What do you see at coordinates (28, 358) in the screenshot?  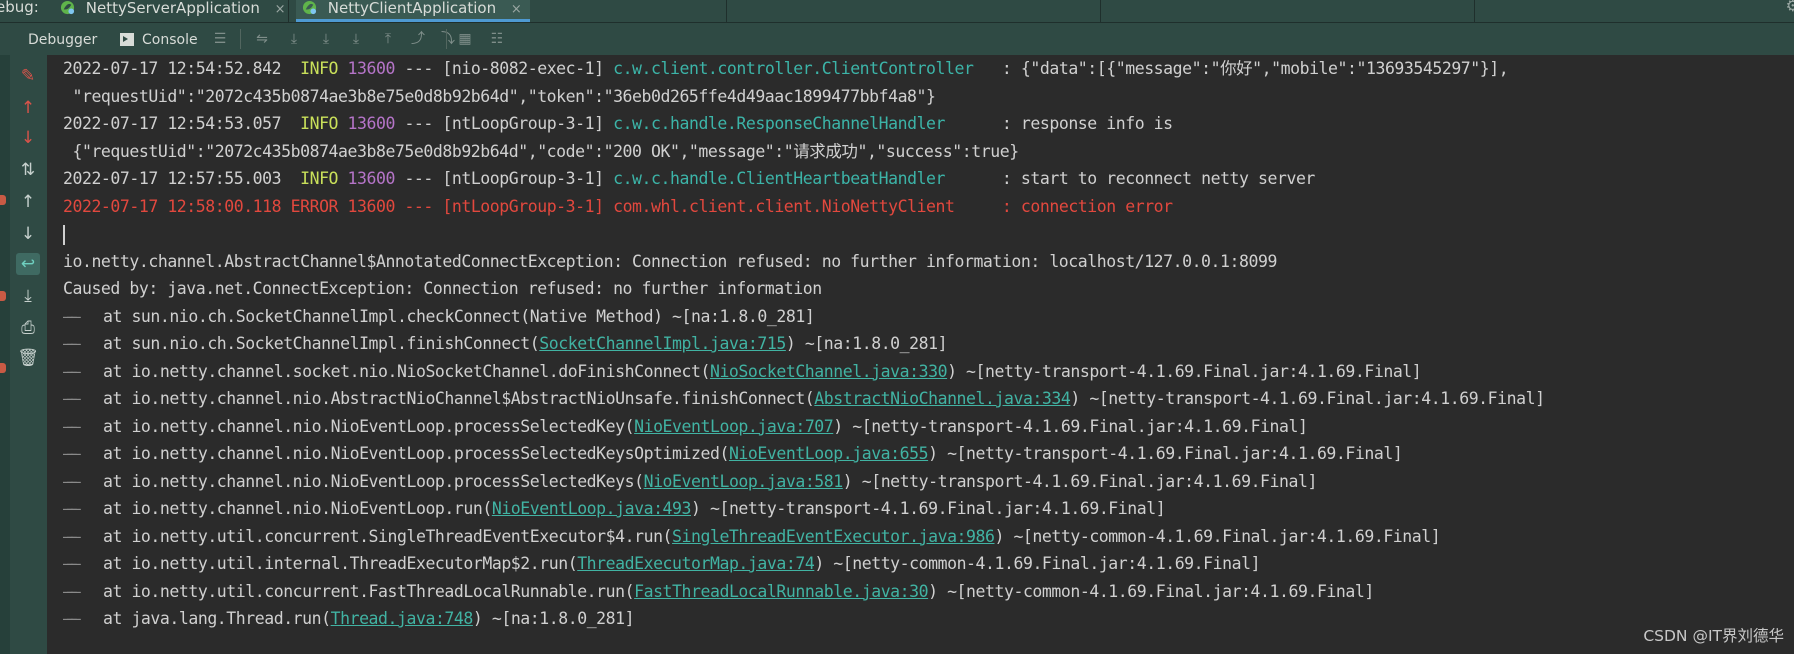 I see `trash-icon: 🗑` at bounding box center [28, 358].